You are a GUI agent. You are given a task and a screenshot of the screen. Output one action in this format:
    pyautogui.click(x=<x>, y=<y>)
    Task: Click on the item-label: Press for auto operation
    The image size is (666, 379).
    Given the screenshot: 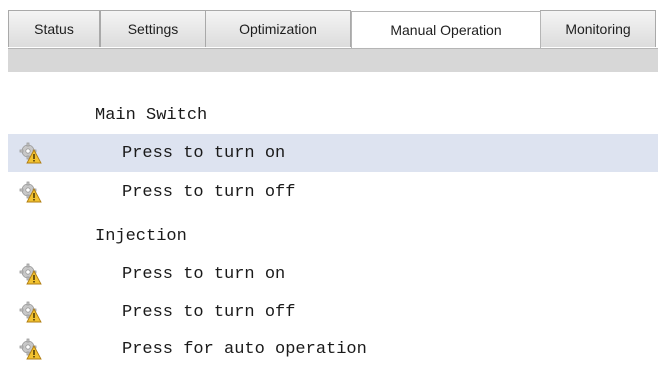 What is the action you would take?
    pyautogui.click(x=244, y=349)
    